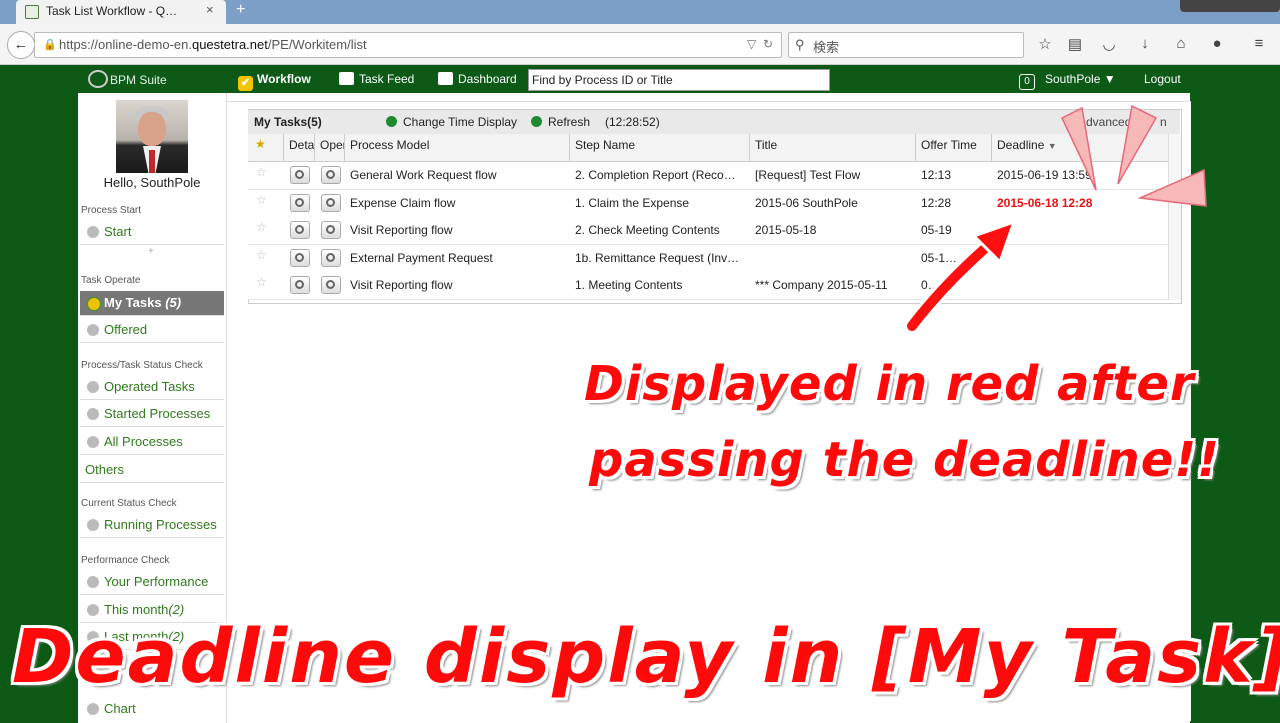  What do you see at coordinates (889, 384) in the screenshot?
I see `annotation-line-1: Displayed in red after` at bounding box center [889, 384].